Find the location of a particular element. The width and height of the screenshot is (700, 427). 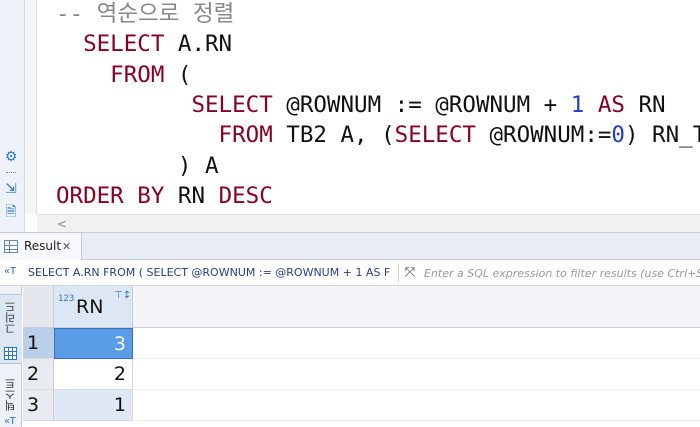

tab-text-view: 텍스트 «T is located at coordinates (11, 400).